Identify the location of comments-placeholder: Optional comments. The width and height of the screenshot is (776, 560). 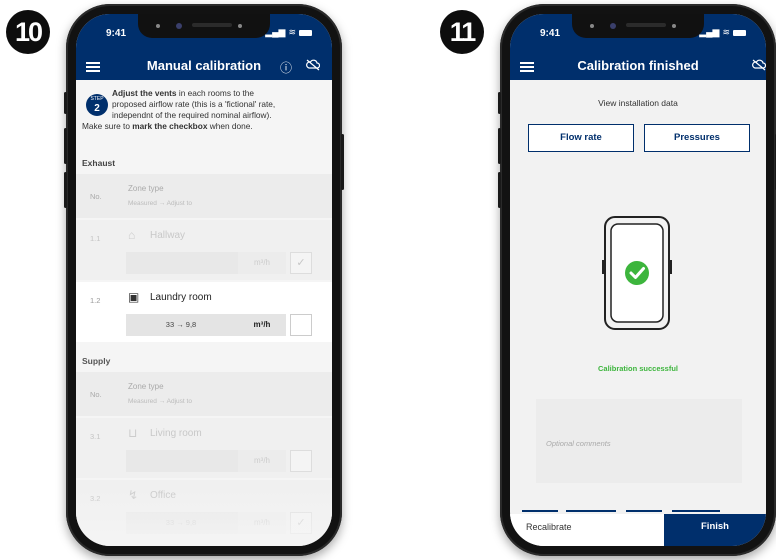
(578, 443).